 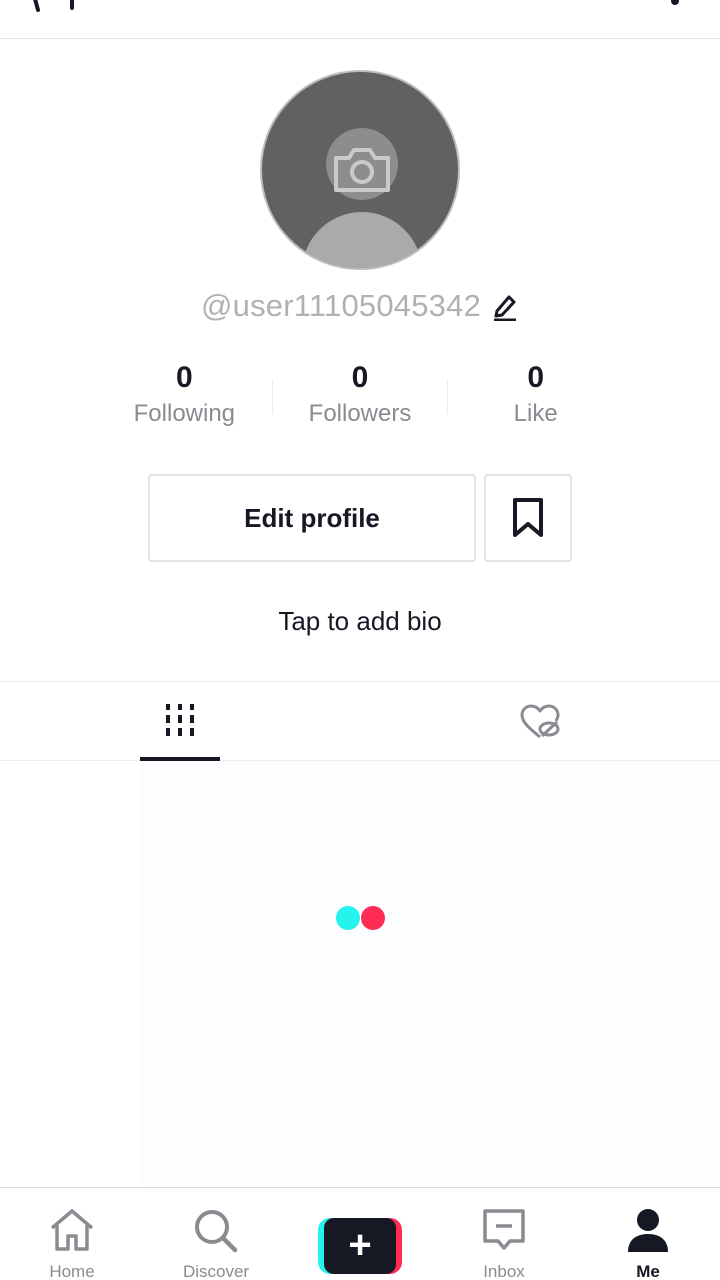 I want to click on avatar, so click(x=360, y=170).